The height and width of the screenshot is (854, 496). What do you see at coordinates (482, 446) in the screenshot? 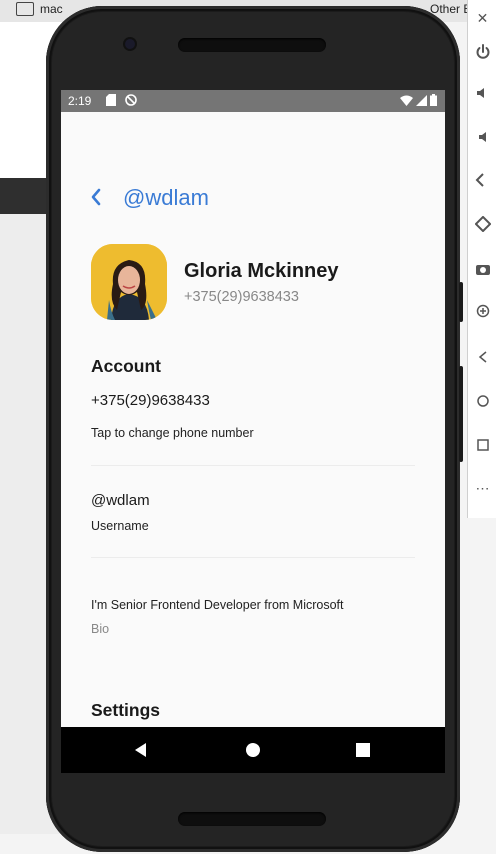
I see `overview-icon` at bounding box center [482, 446].